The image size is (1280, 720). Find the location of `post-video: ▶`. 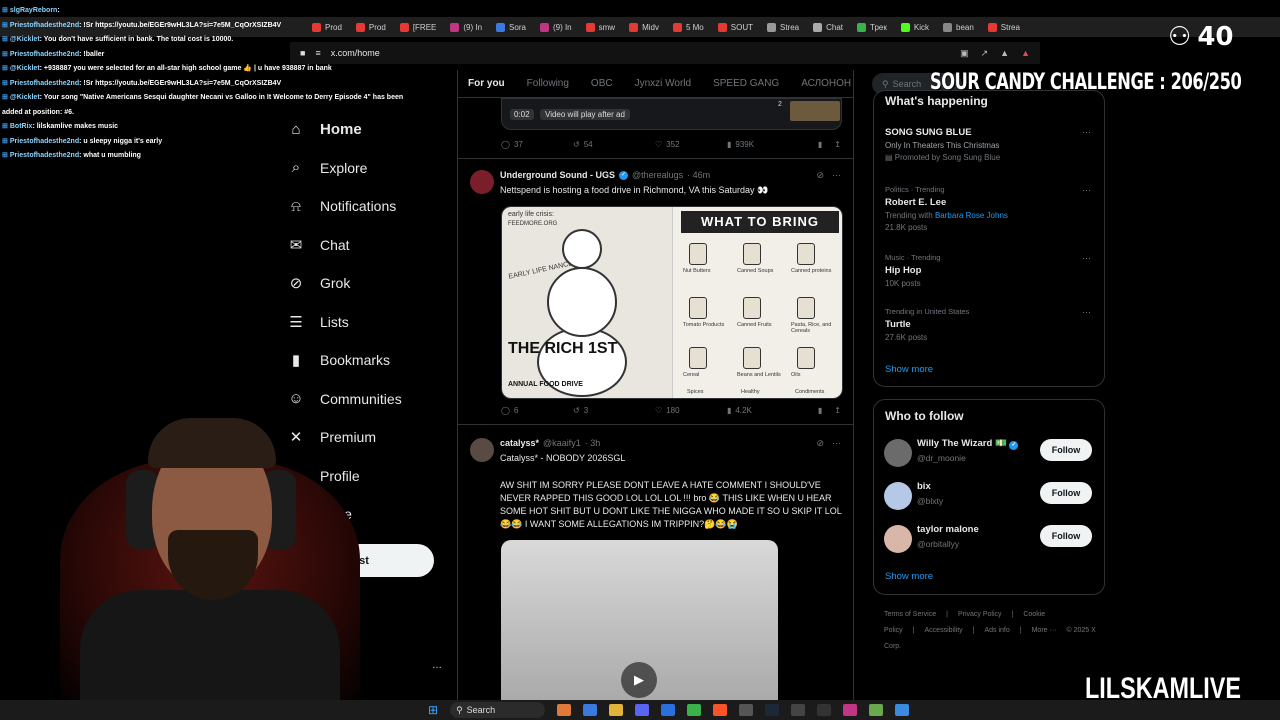

post-video: ▶ is located at coordinates (639, 620).